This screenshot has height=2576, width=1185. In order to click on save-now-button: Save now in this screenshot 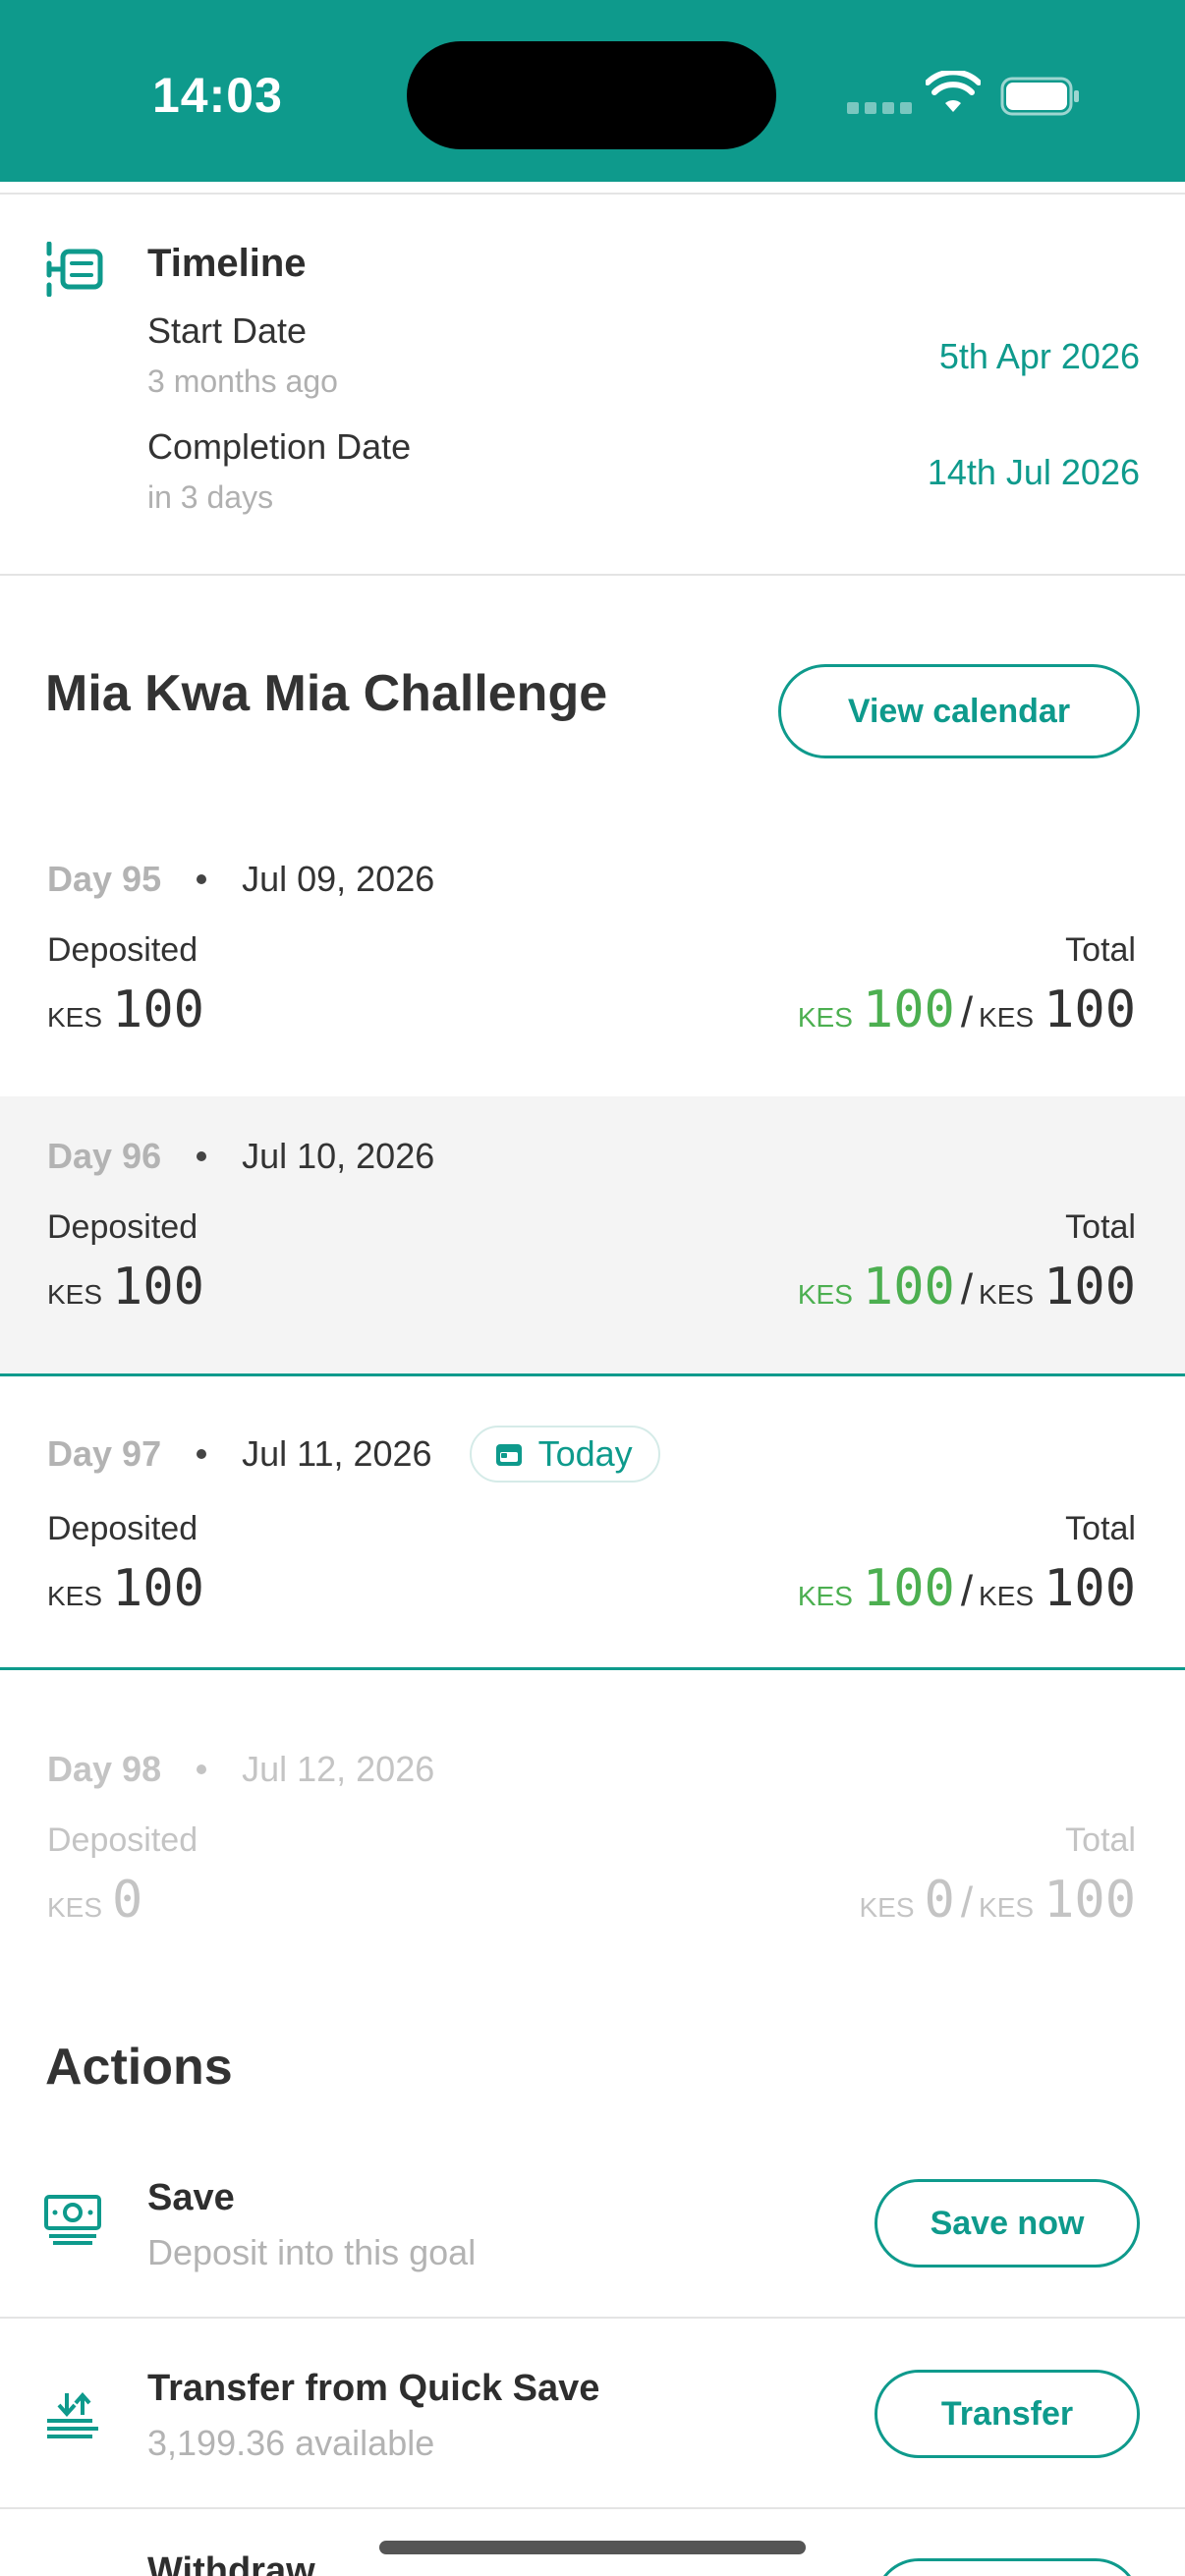, I will do `click(1008, 2223)`.